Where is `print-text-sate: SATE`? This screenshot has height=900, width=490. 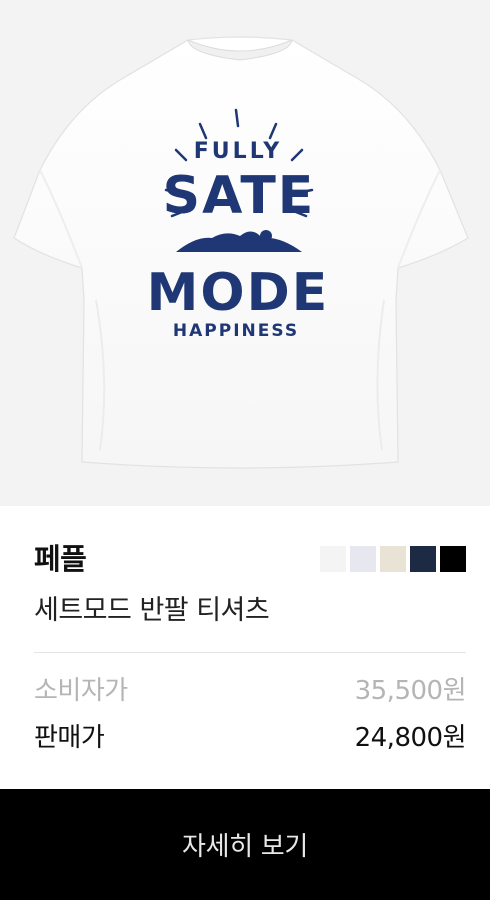
print-text-sate: SATE is located at coordinates (239, 196).